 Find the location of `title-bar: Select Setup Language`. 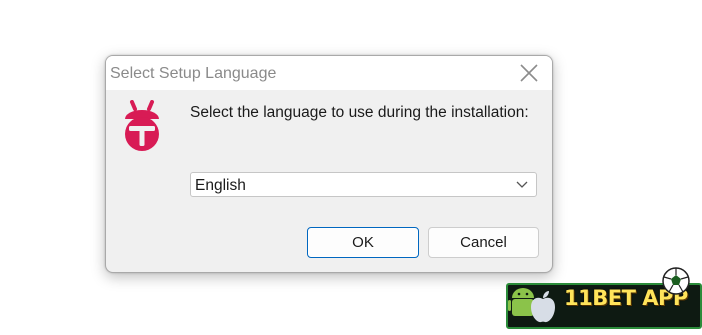

title-bar: Select Setup Language is located at coordinates (329, 73).